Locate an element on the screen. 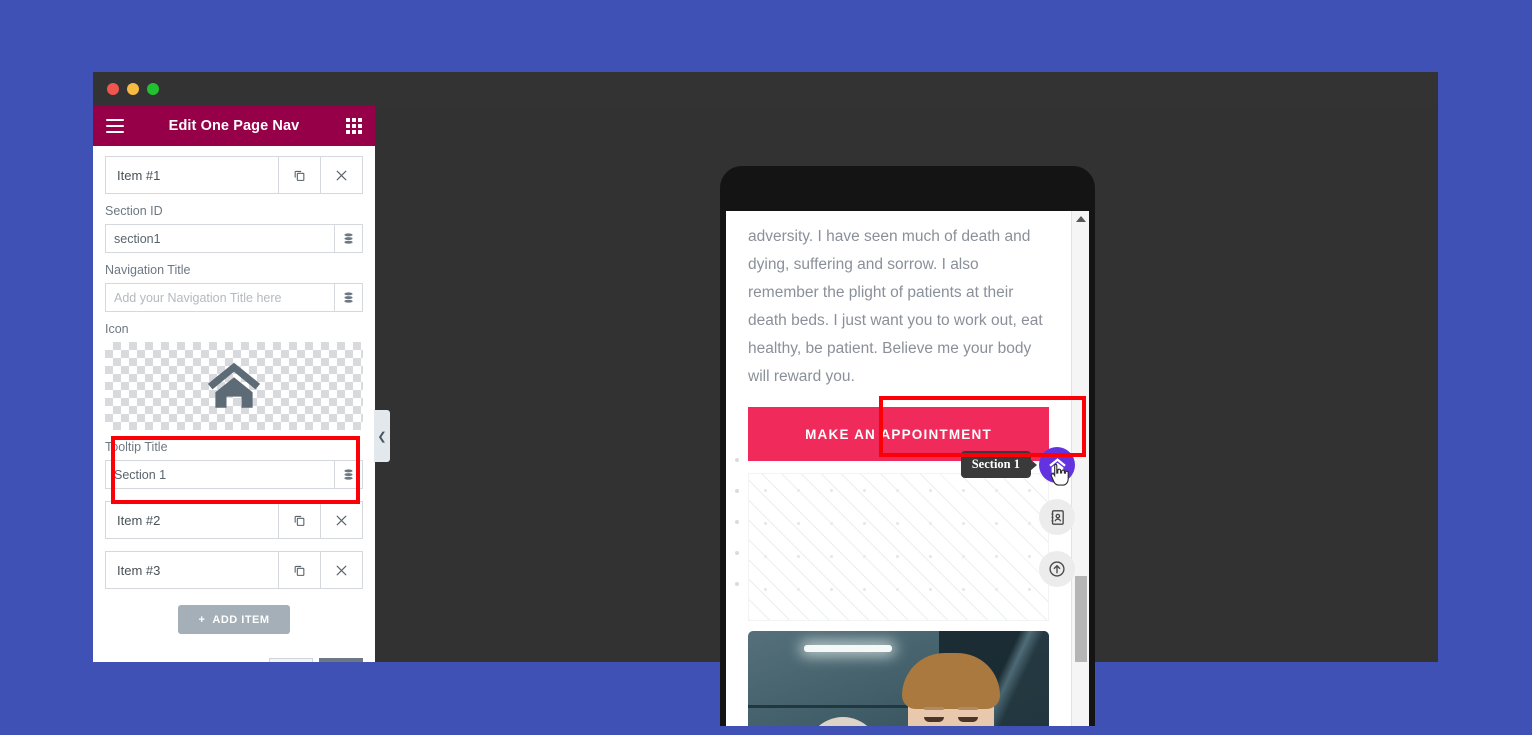 The height and width of the screenshot is (735, 1532). hatched-placeholder-section is located at coordinates (892, 539).